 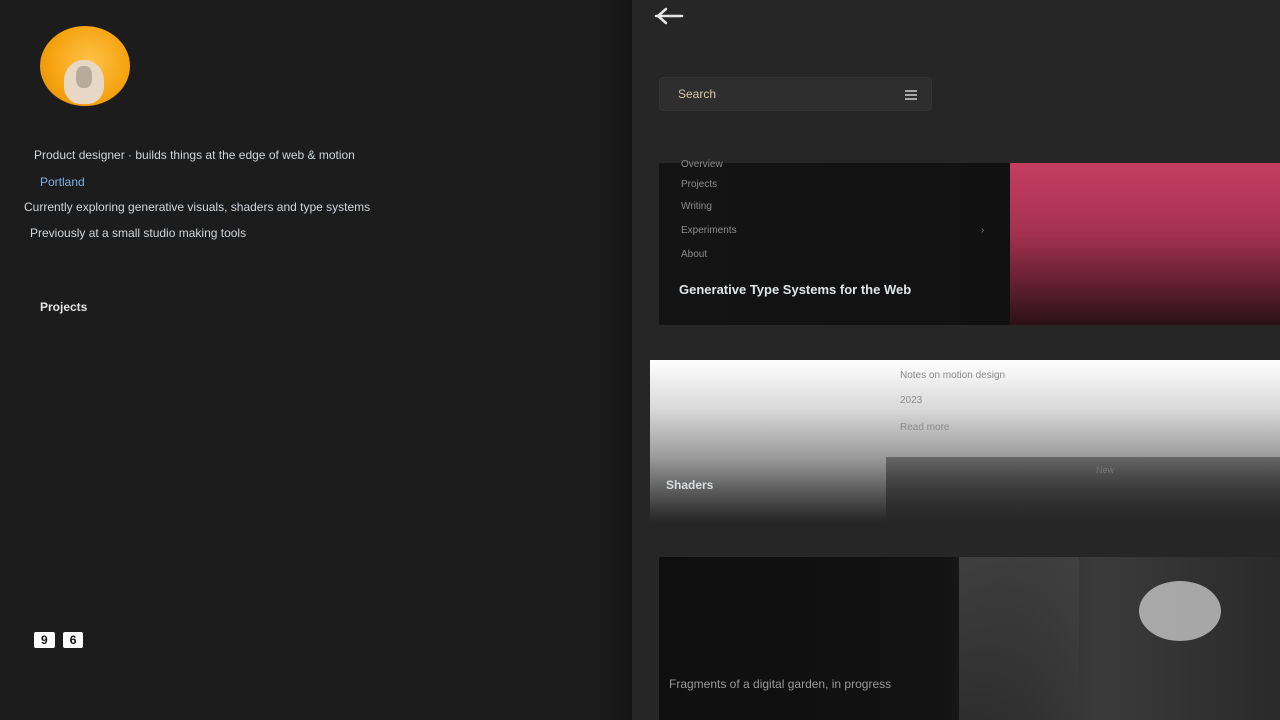 What do you see at coordinates (1145, 244) in the screenshot?
I see `card-accent-image` at bounding box center [1145, 244].